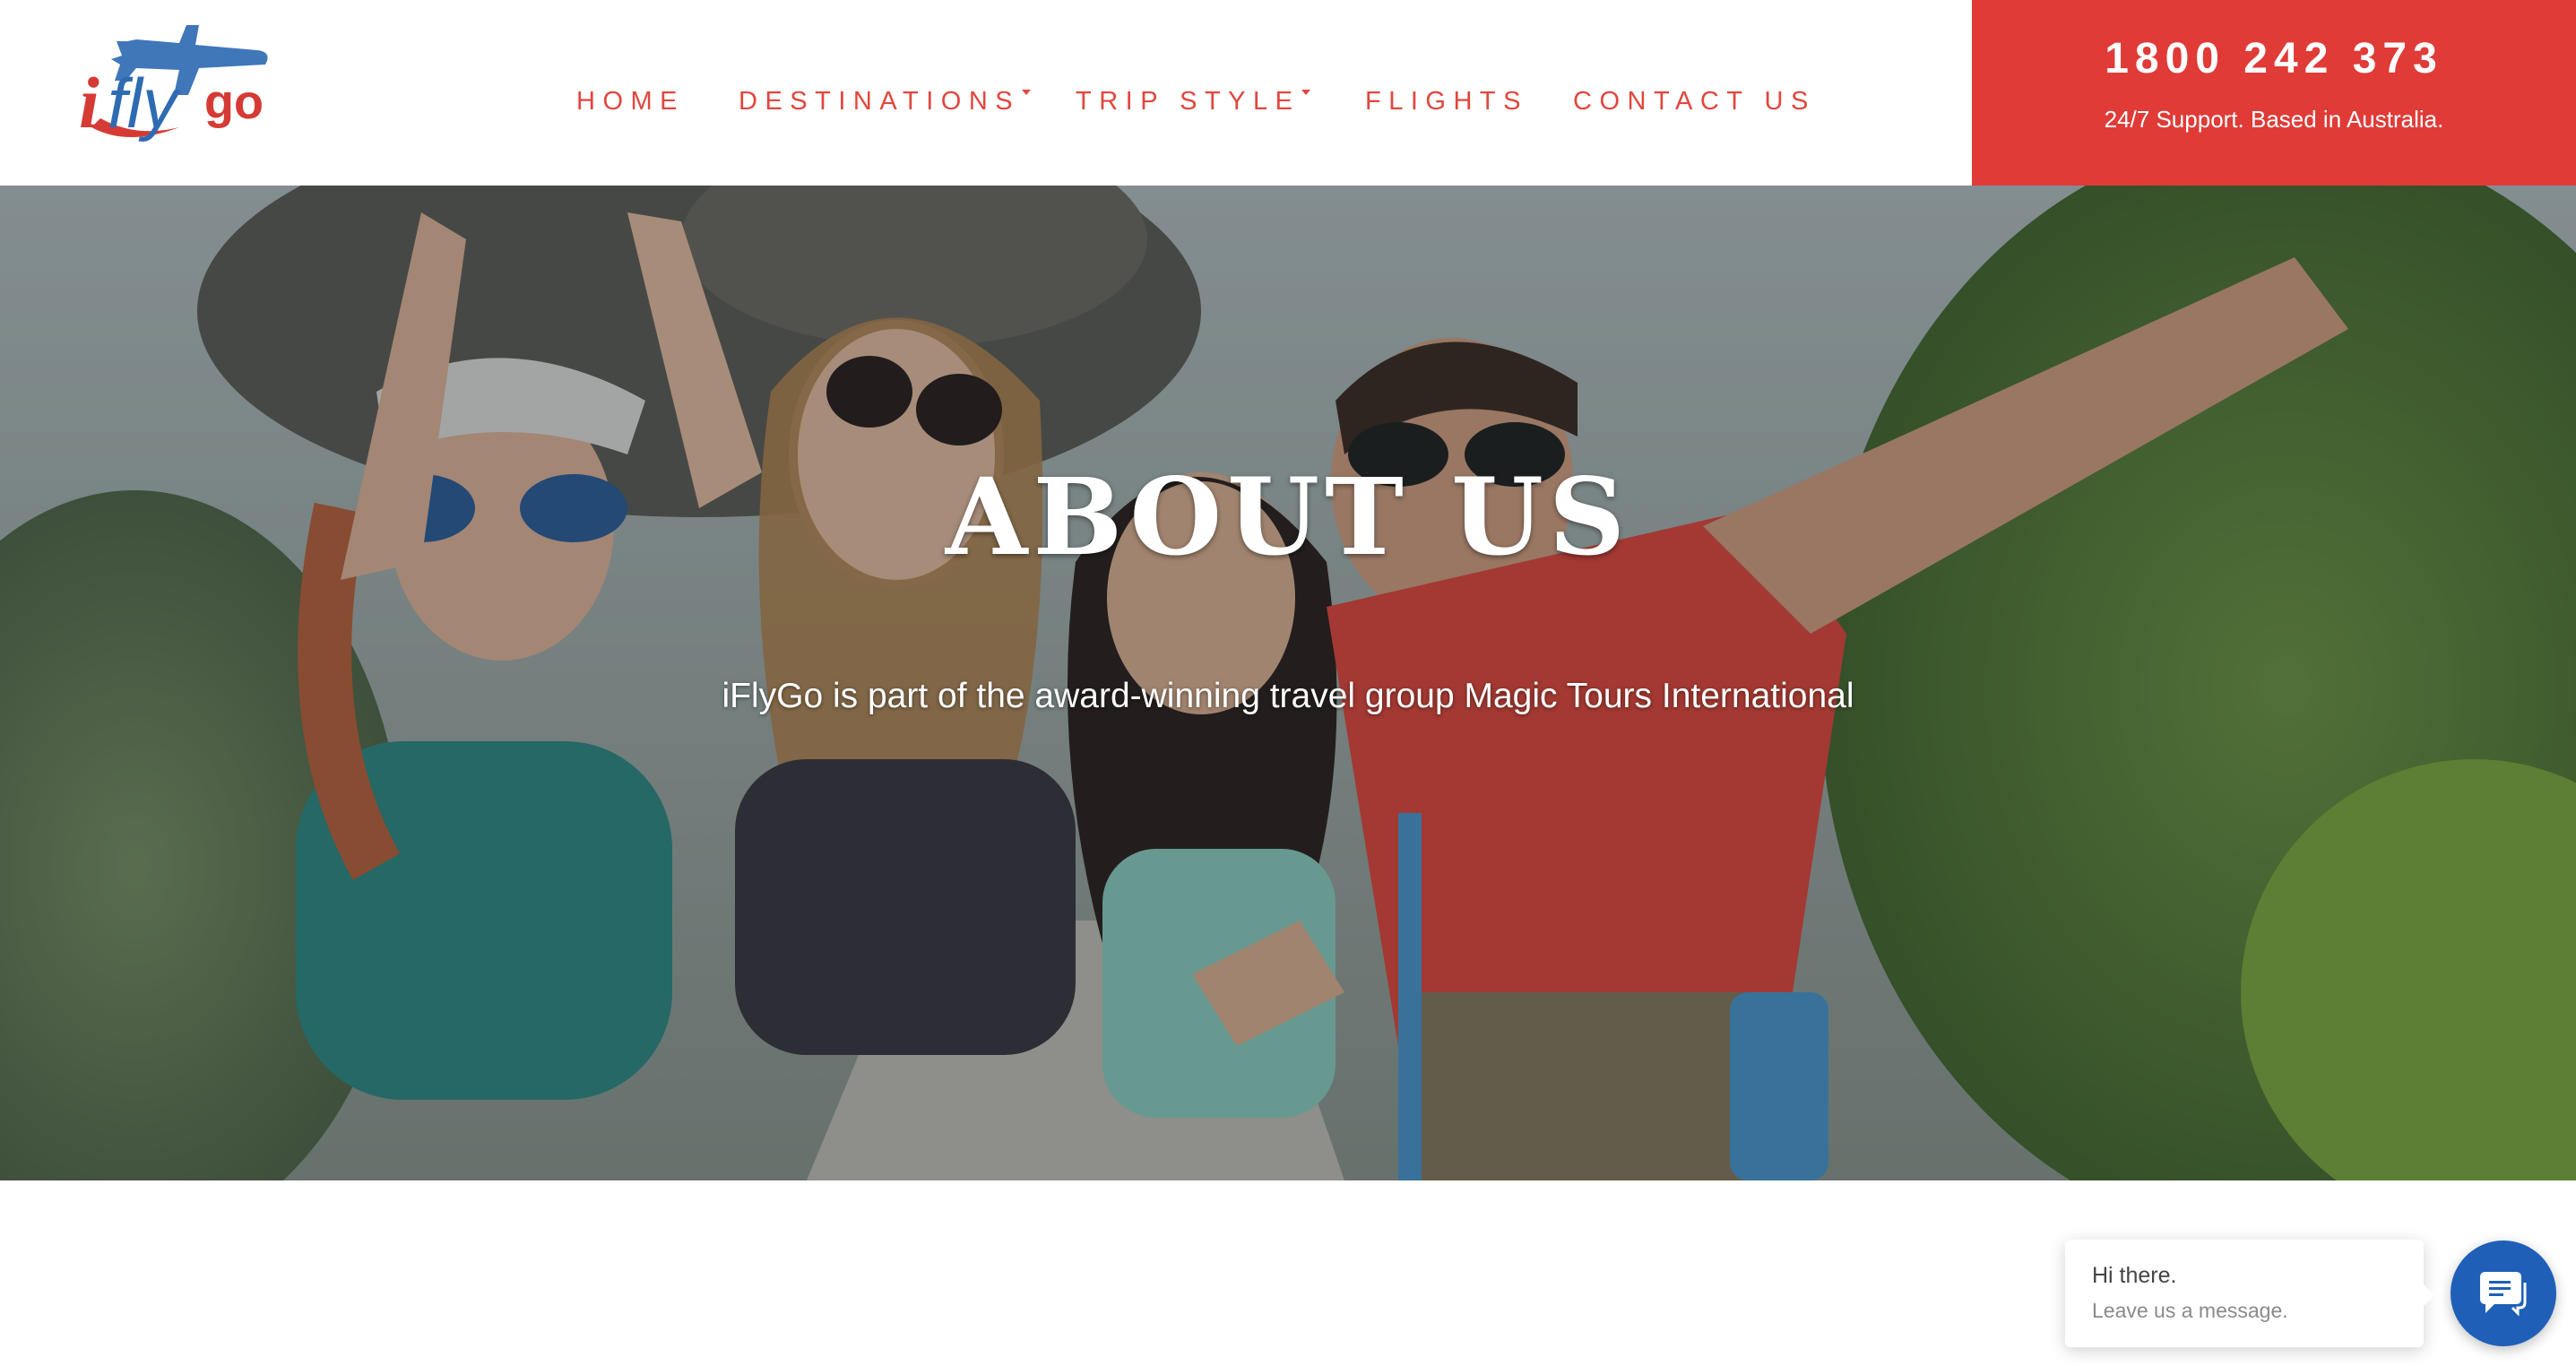  What do you see at coordinates (234, 102) in the screenshot?
I see `logo-letter-go: go` at bounding box center [234, 102].